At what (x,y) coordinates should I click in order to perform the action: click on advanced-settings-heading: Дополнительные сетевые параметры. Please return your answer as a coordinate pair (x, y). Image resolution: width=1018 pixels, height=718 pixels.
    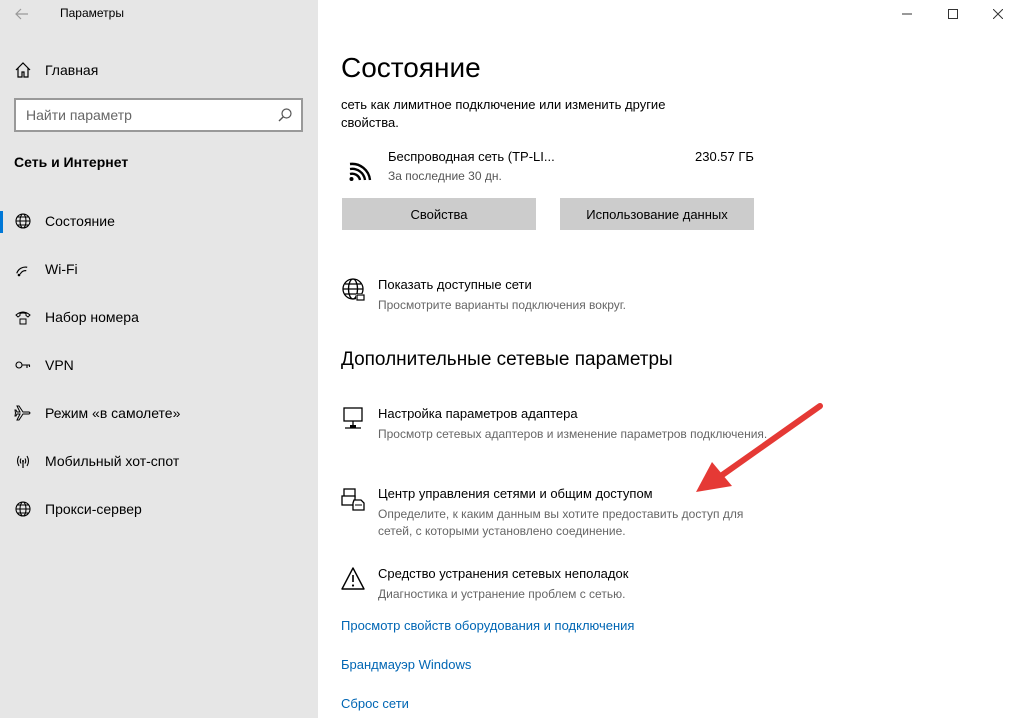
    Looking at the image, I should click on (507, 359).